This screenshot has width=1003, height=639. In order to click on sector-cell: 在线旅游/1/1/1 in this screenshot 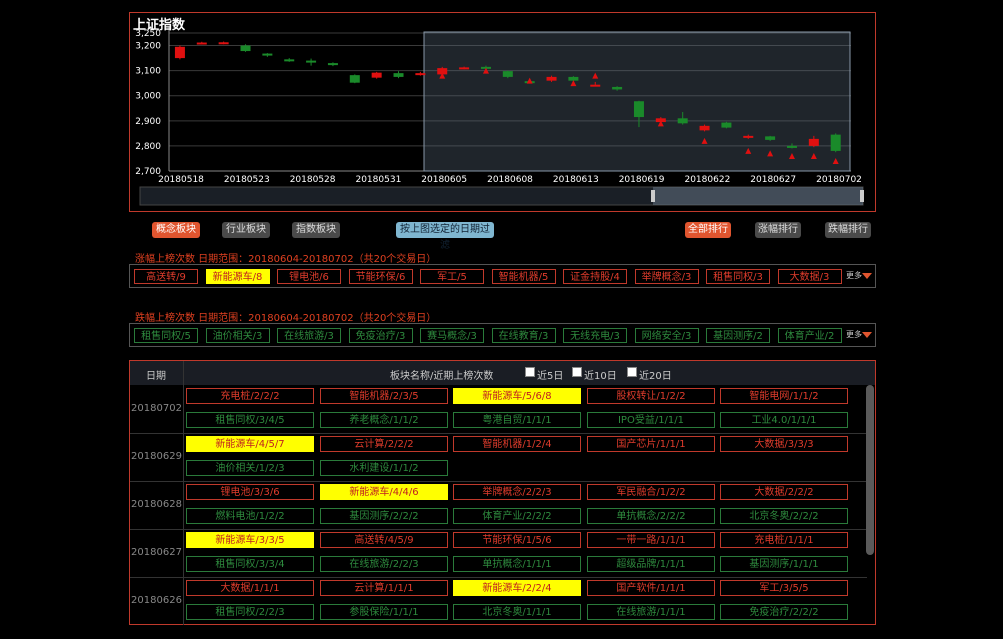, I will do `click(651, 612)`.